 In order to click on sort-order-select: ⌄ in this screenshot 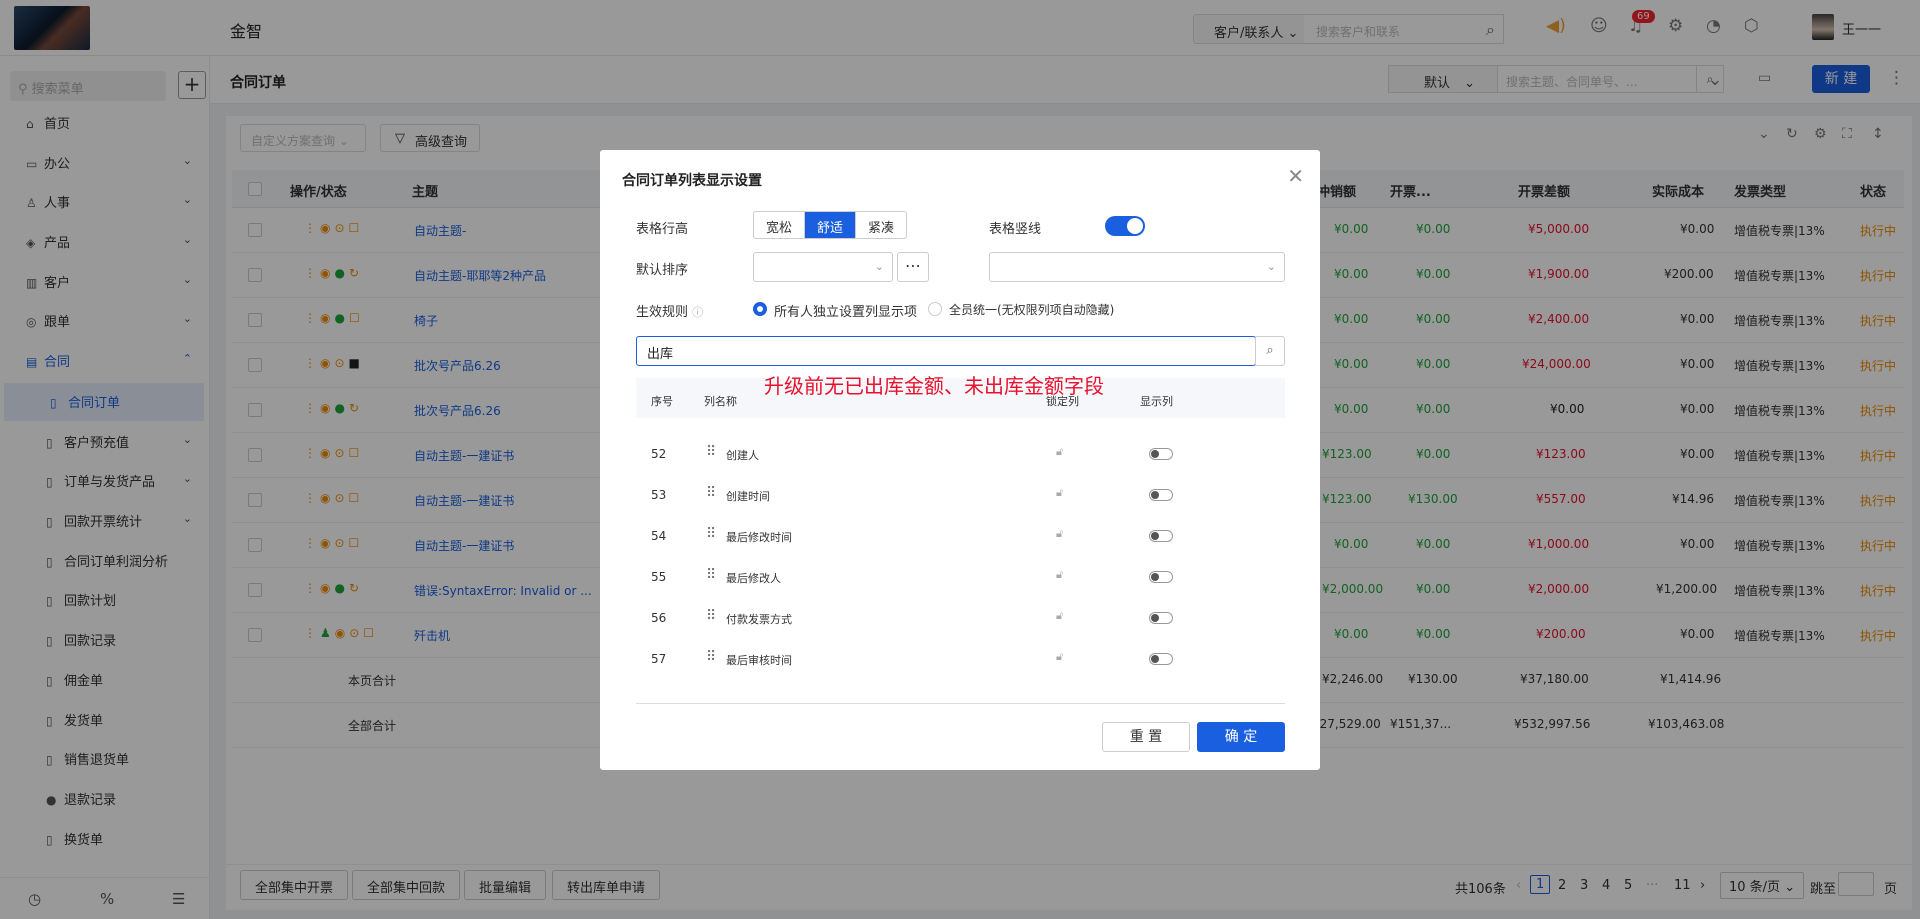, I will do `click(1137, 267)`.